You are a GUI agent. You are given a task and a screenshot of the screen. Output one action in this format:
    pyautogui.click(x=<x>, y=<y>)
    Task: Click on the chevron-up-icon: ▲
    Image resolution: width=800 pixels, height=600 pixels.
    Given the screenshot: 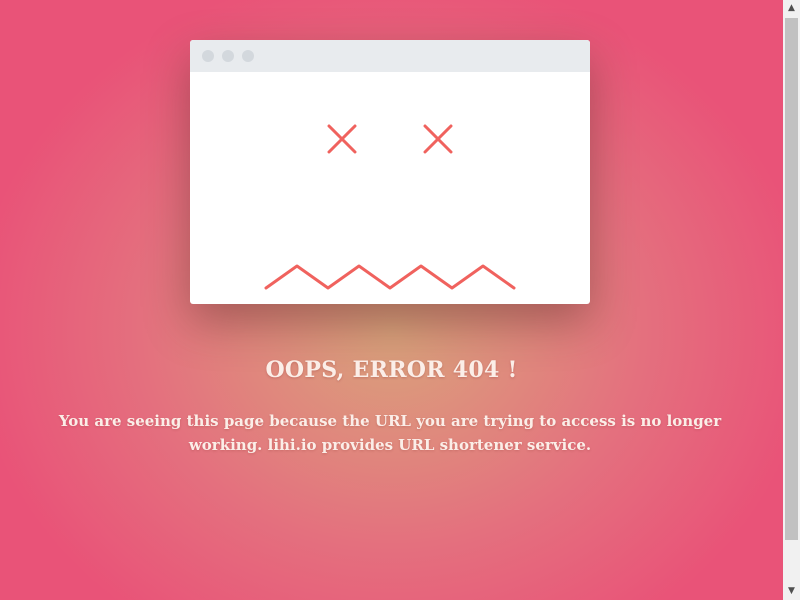 What is the action you would take?
    pyautogui.click(x=791, y=8)
    